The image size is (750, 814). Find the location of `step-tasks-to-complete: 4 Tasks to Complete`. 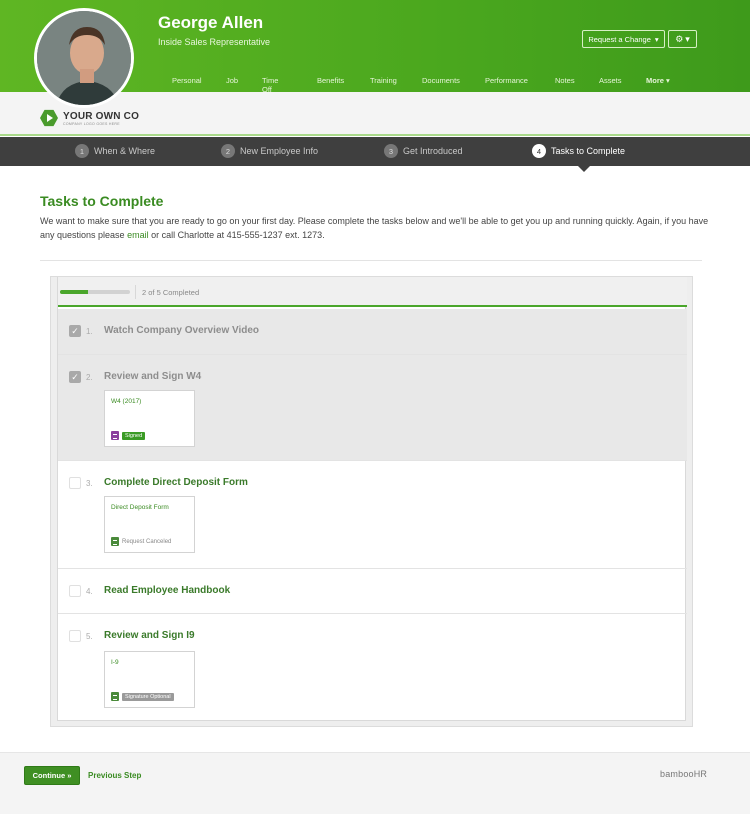

step-tasks-to-complete: 4 Tasks to Complete is located at coordinates (578, 151).